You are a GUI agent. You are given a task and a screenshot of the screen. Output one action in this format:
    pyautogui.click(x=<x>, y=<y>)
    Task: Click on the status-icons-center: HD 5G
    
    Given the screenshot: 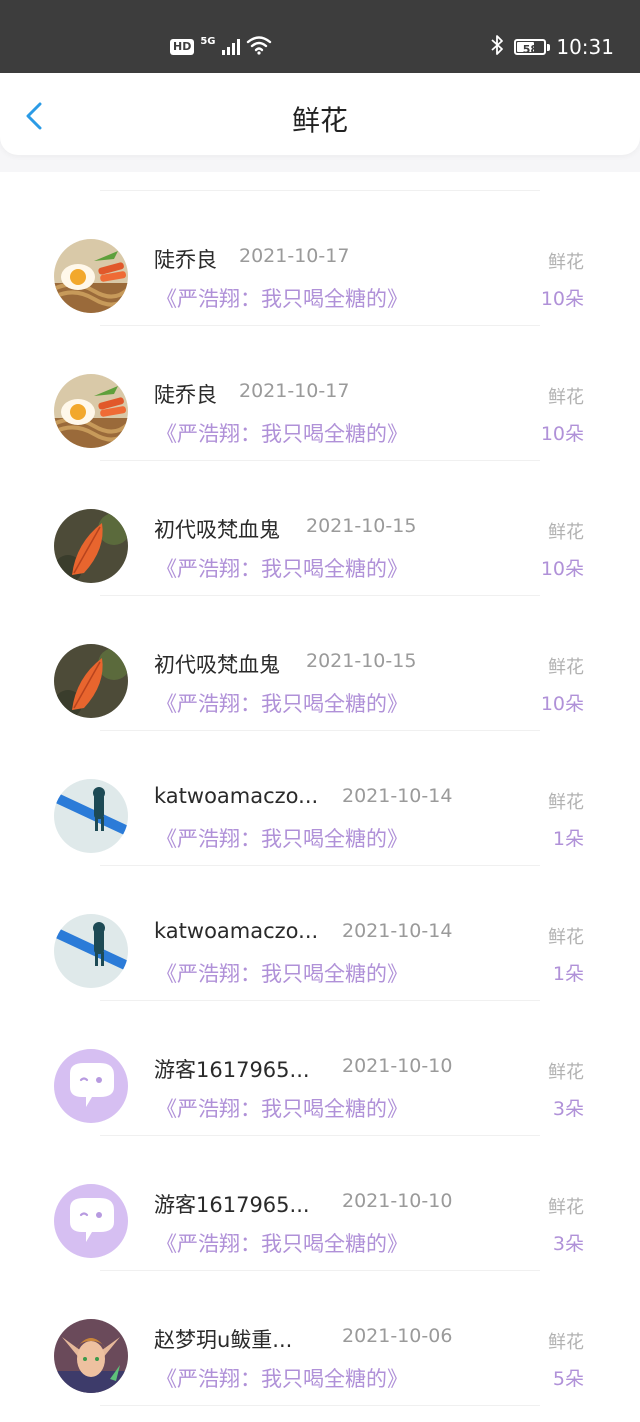 What is the action you would take?
    pyautogui.click(x=221, y=47)
    